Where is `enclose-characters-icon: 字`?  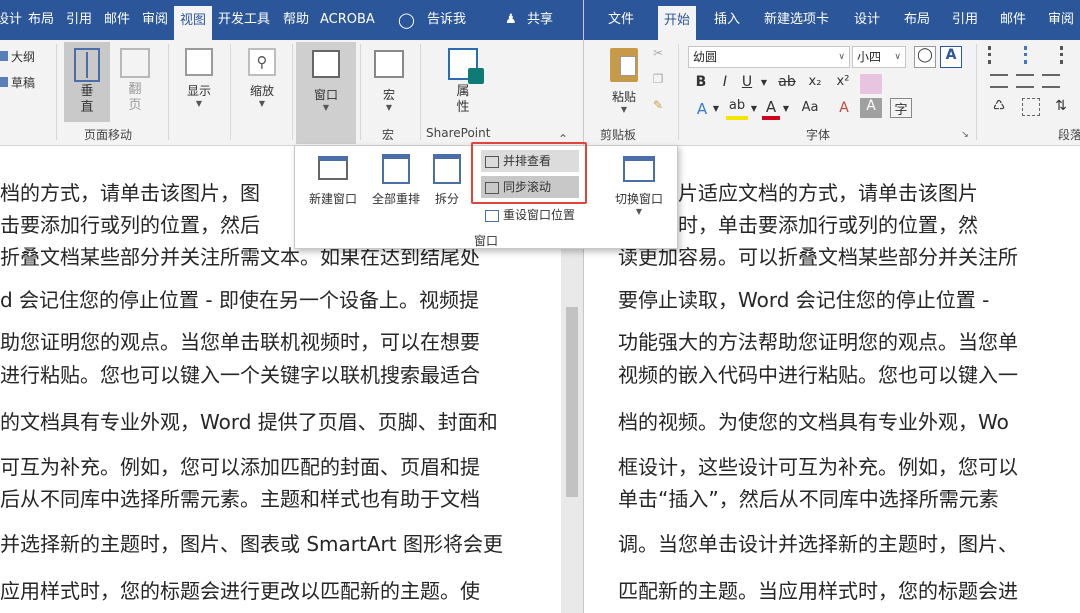 enclose-characters-icon: 字 is located at coordinates (901, 108).